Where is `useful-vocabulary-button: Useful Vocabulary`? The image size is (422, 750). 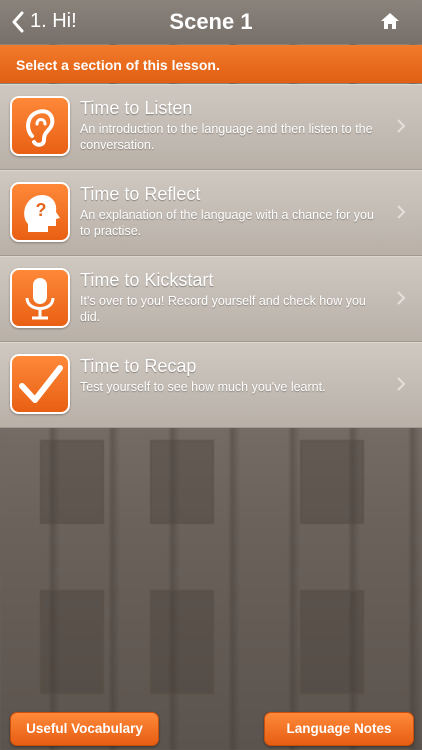 useful-vocabulary-button: Useful Vocabulary is located at coordinates (84, 729).